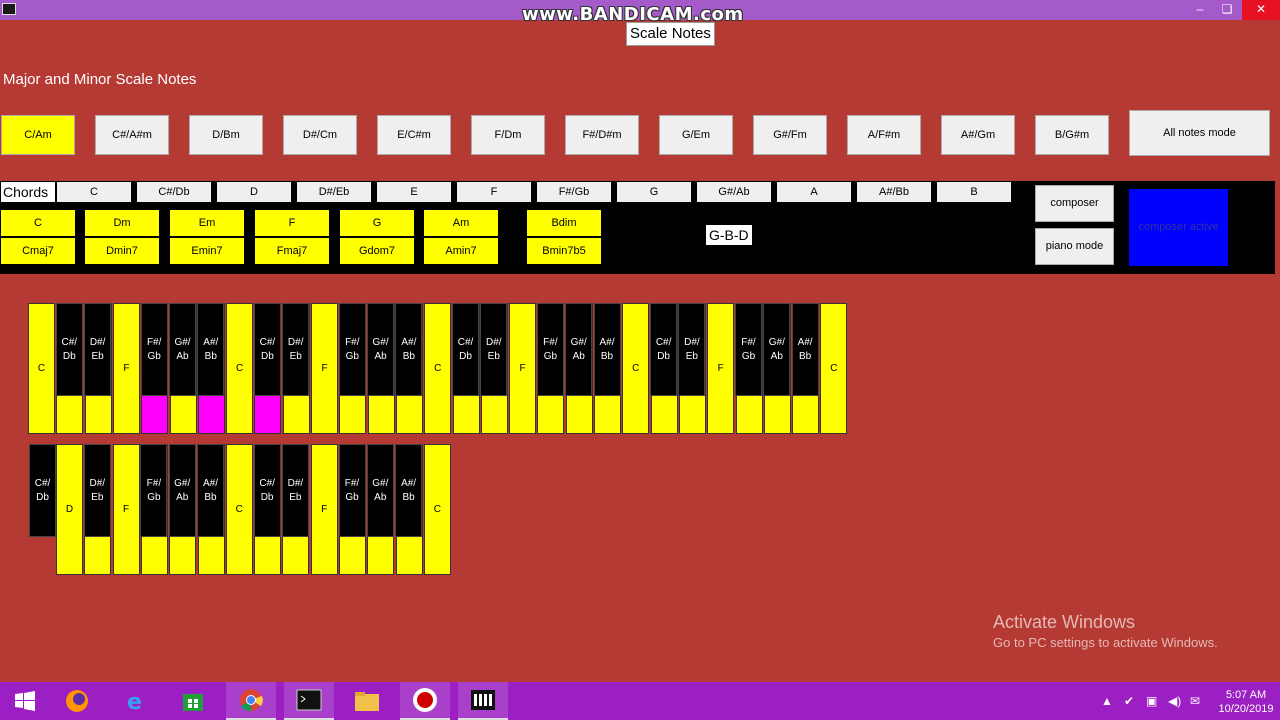 This screenshot has width=1280, height=720. What do you see at coordinates (654, 192) in the screenshot?
I see `root-note-button-7: G` at bounding box center [654, 192].